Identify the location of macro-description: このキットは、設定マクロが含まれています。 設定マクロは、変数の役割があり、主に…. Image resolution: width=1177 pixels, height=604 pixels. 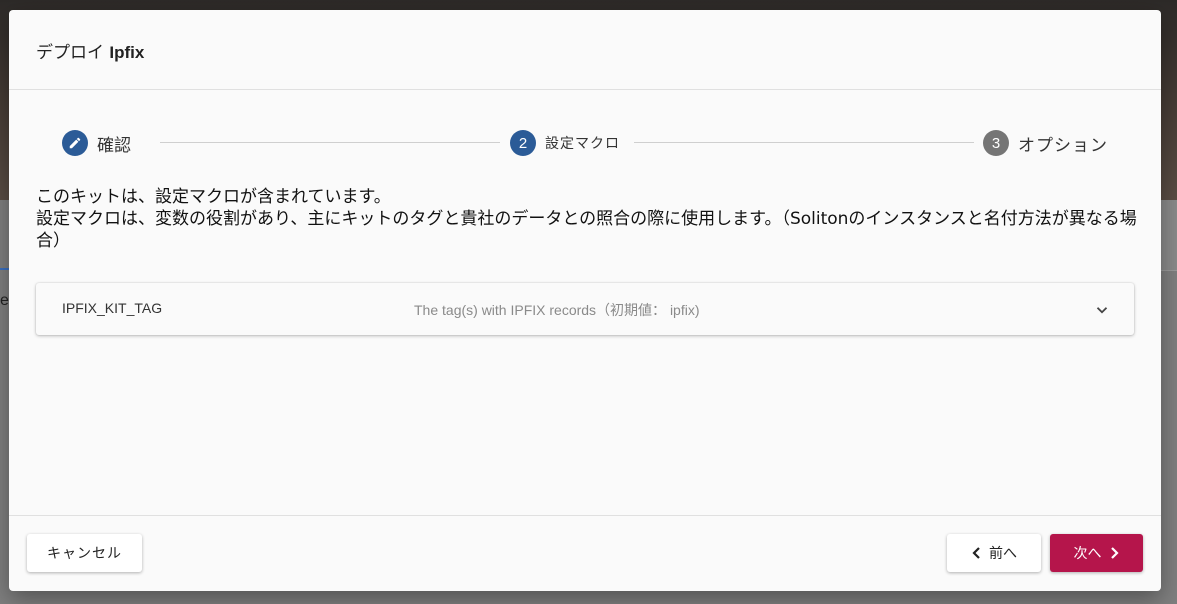
(591, 219).